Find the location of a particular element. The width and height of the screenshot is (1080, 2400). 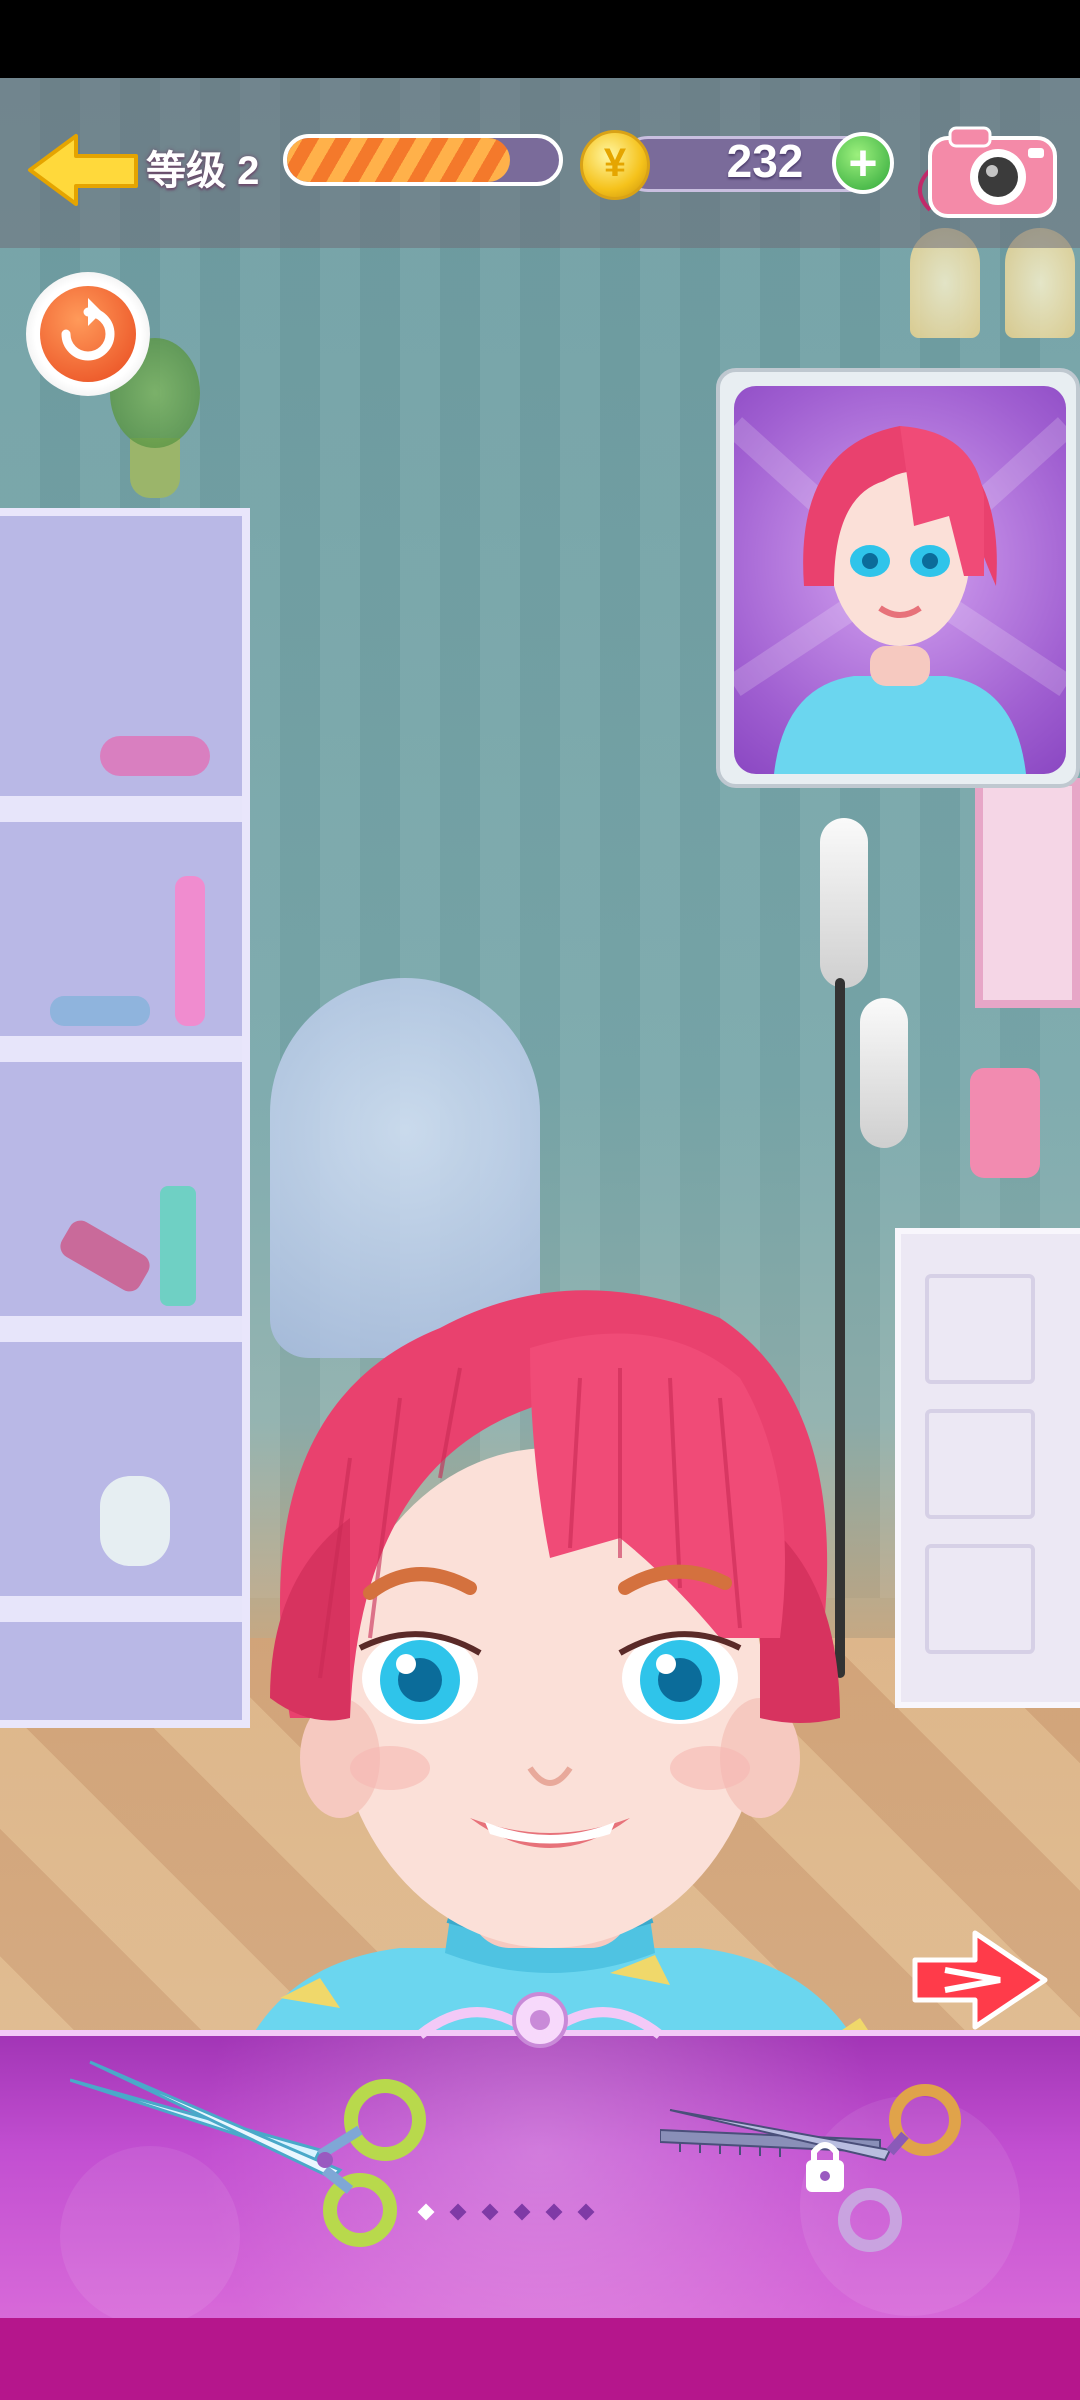

bottom-strip is located at coordinates (540, 2359).